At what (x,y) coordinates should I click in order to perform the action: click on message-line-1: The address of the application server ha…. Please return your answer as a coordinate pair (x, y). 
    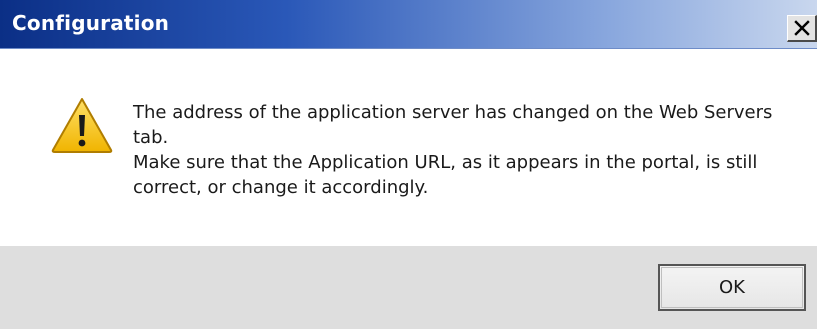
    Looking at the image, I should click on (453, 125).